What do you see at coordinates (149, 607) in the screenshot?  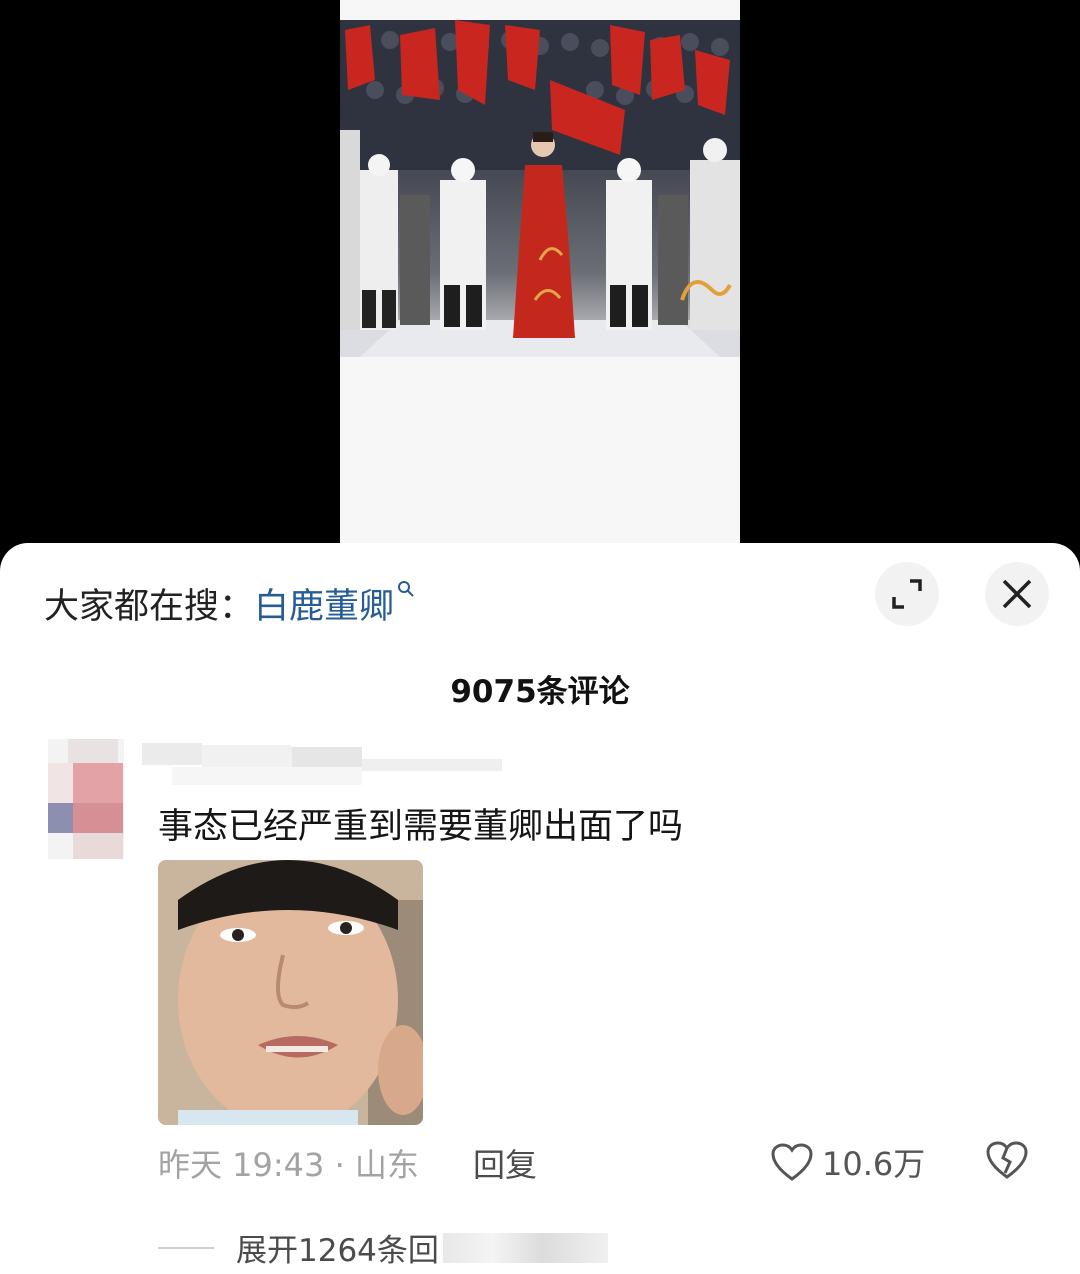 I see `trending-search-prefix: 大家都在搜：` at bounding box center [149, 607].